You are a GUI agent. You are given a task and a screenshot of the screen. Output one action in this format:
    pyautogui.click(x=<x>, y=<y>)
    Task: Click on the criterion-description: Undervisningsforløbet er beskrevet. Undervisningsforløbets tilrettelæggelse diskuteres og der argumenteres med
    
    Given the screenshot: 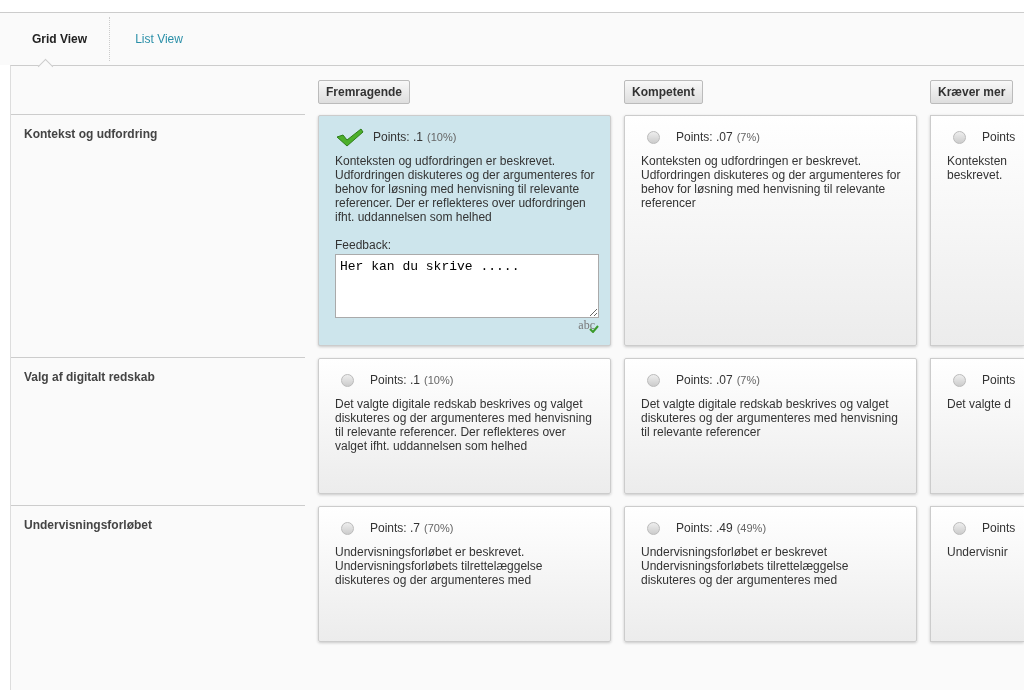 What is the action you would take?
    pyautogui.click(x=439, y=566)
    